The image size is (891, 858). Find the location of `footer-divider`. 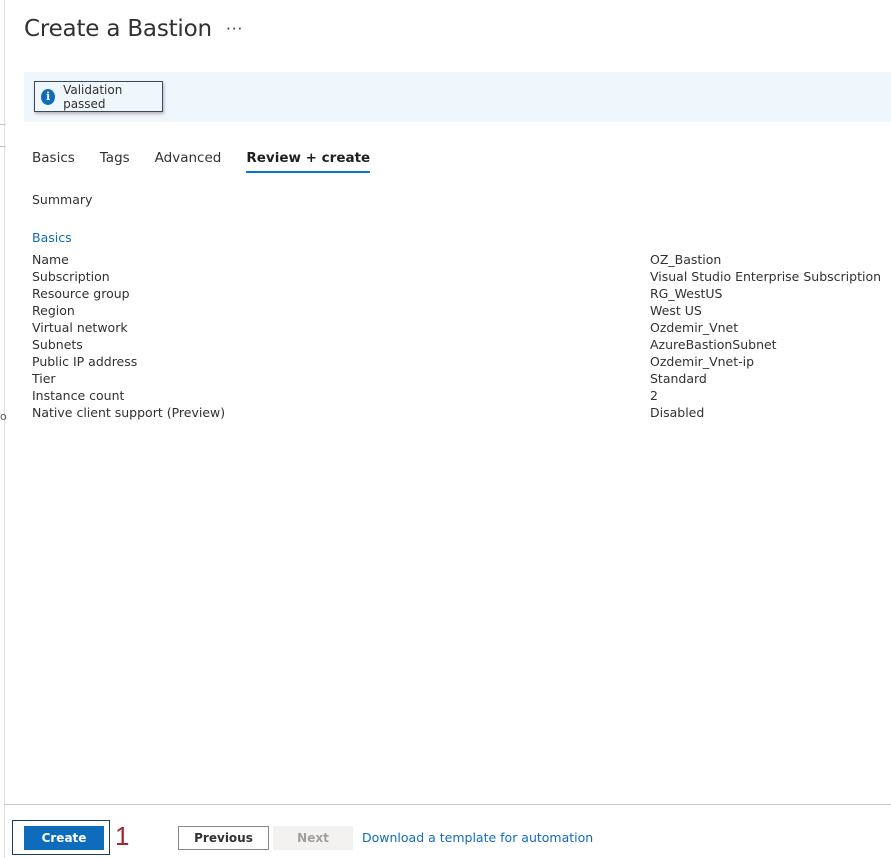

footer-divider is located at coordinates (447, 804).